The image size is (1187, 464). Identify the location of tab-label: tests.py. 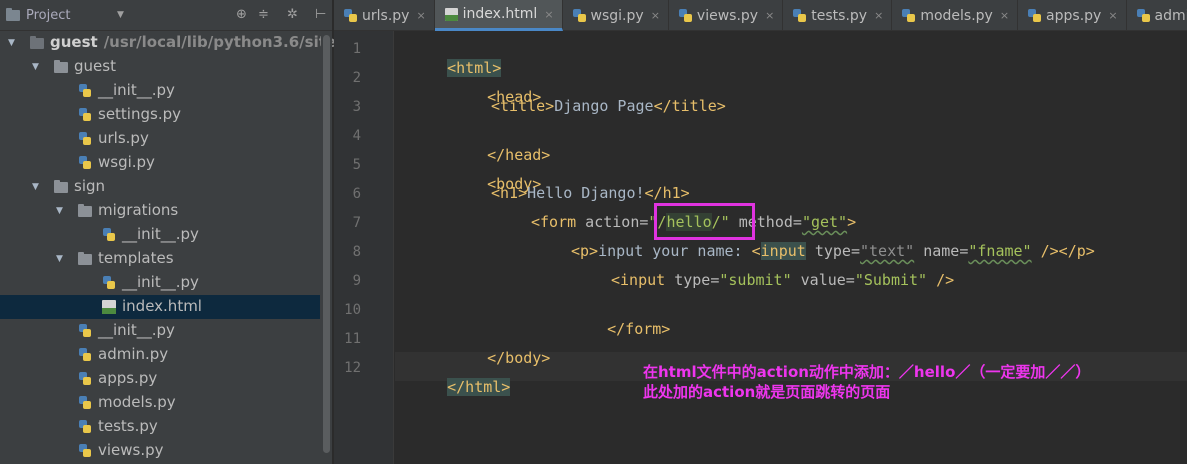
(839, 15).